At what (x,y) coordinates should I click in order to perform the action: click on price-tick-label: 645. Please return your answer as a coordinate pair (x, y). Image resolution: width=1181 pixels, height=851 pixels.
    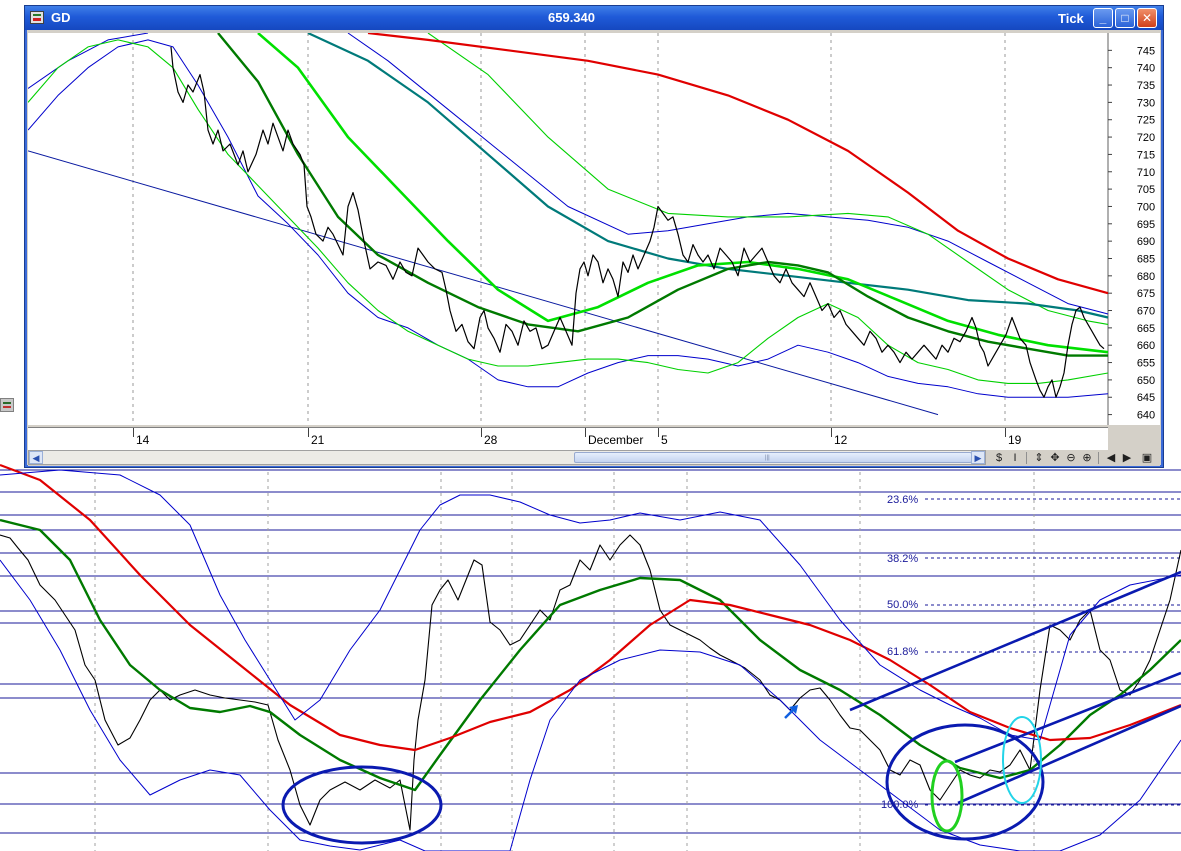
    Looking at the image, I should click on (1146, 398).